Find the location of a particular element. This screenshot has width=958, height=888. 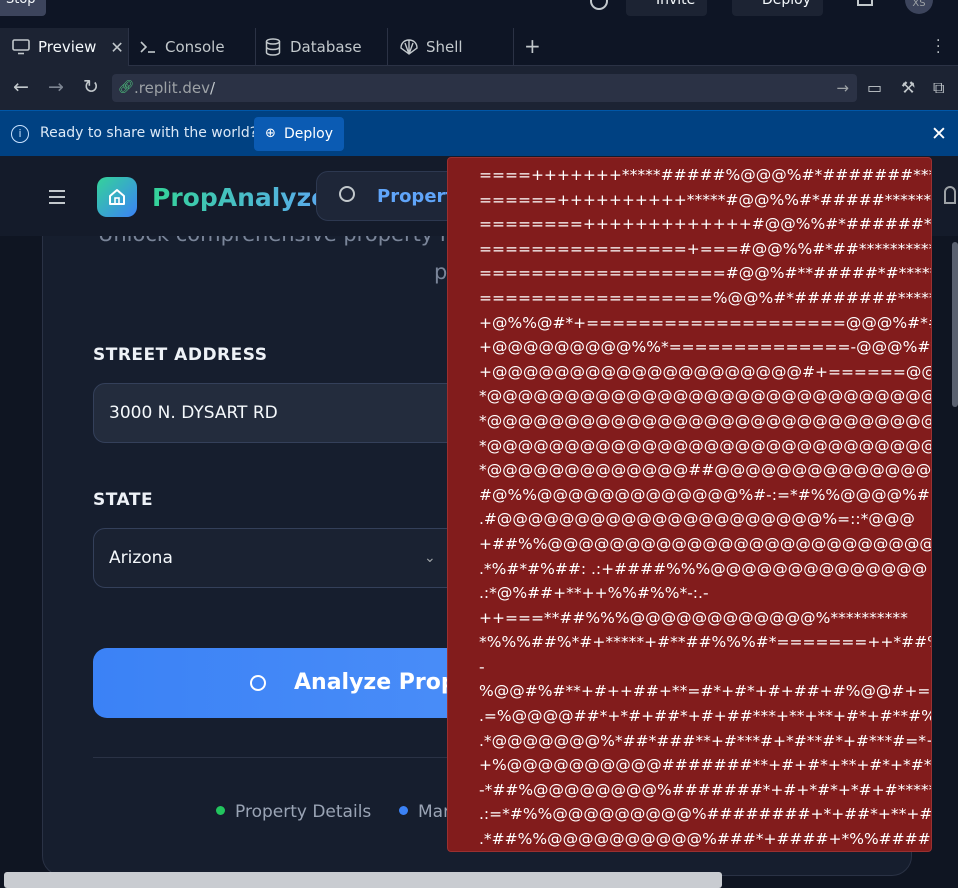

tab-label: Console is located at coordinates (195, 47).